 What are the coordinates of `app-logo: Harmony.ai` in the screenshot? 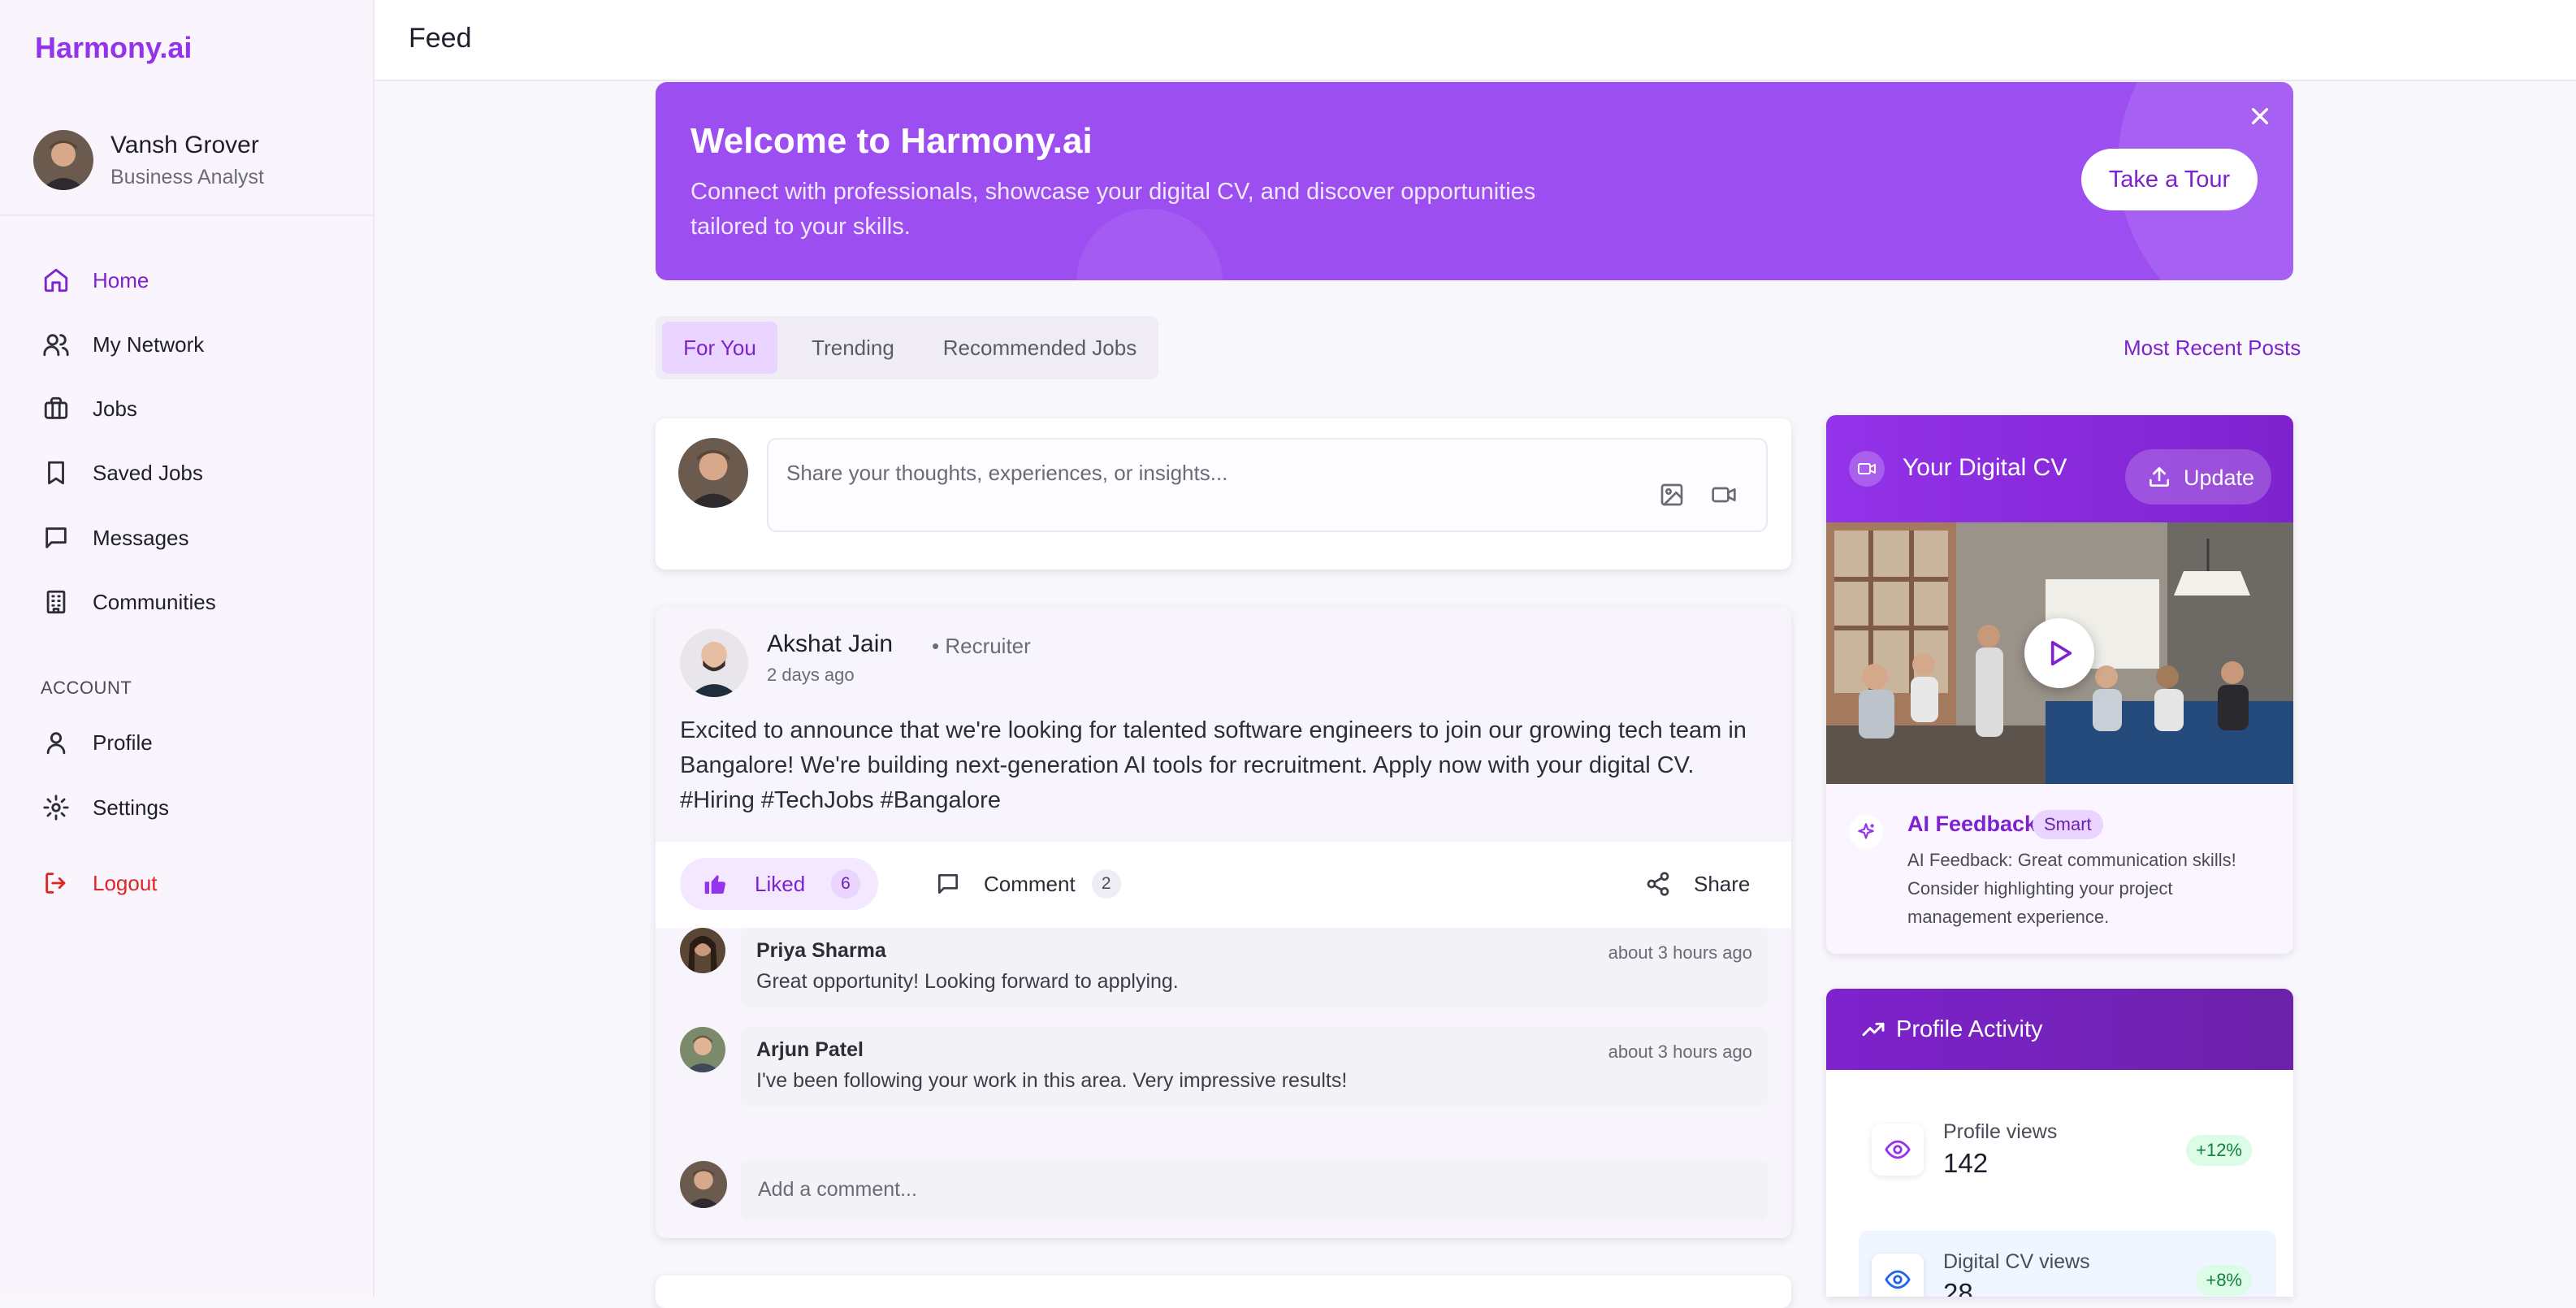 It's located at (114, 48).